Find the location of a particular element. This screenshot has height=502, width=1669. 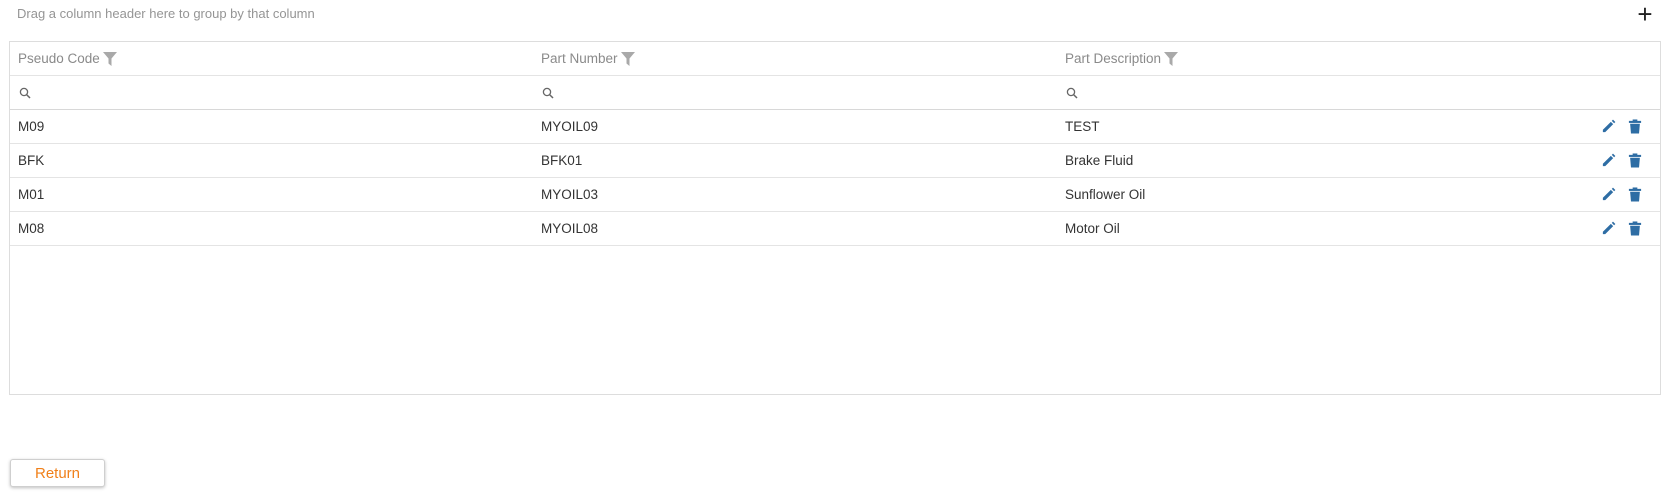

table-row: M08 MYOIL08 Motor Oil is located at coordinates (835, 229).